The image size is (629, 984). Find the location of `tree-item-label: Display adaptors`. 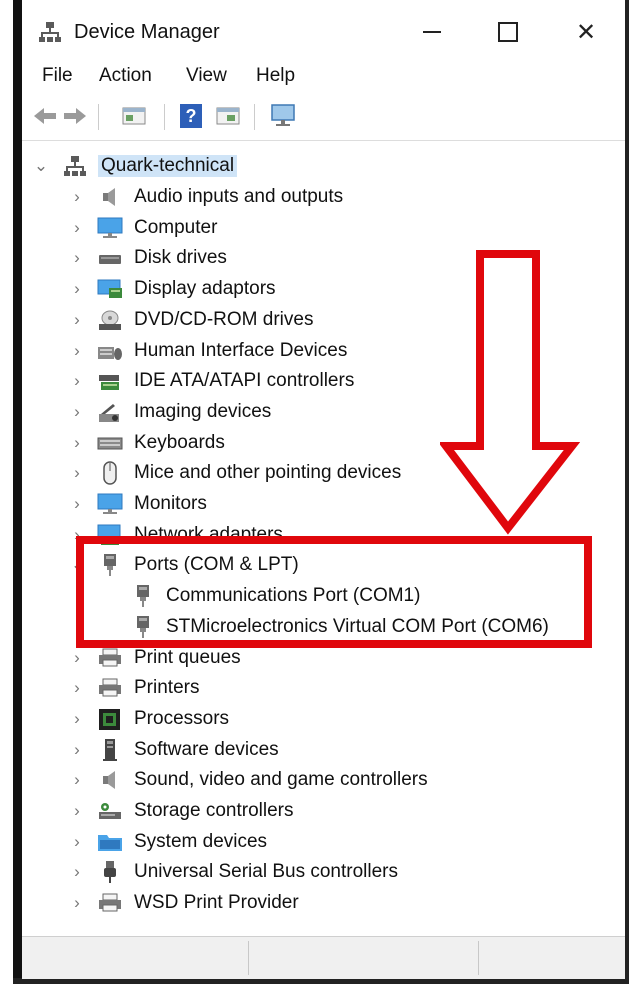

tree-item-label: Display adaptors is located at coordinates (205, 289).